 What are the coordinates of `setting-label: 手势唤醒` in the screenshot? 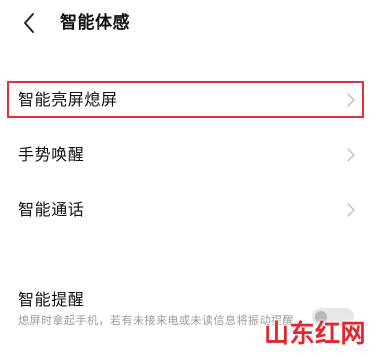 It's located at (51, 154).